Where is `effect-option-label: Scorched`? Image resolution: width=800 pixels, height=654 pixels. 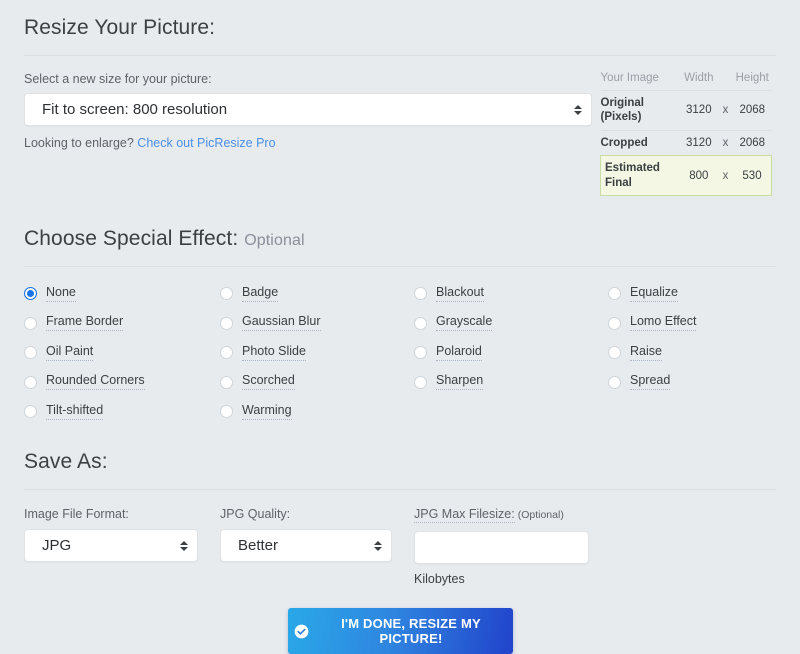 effect-option-label: Scorched is located at coordinates (268, 381).